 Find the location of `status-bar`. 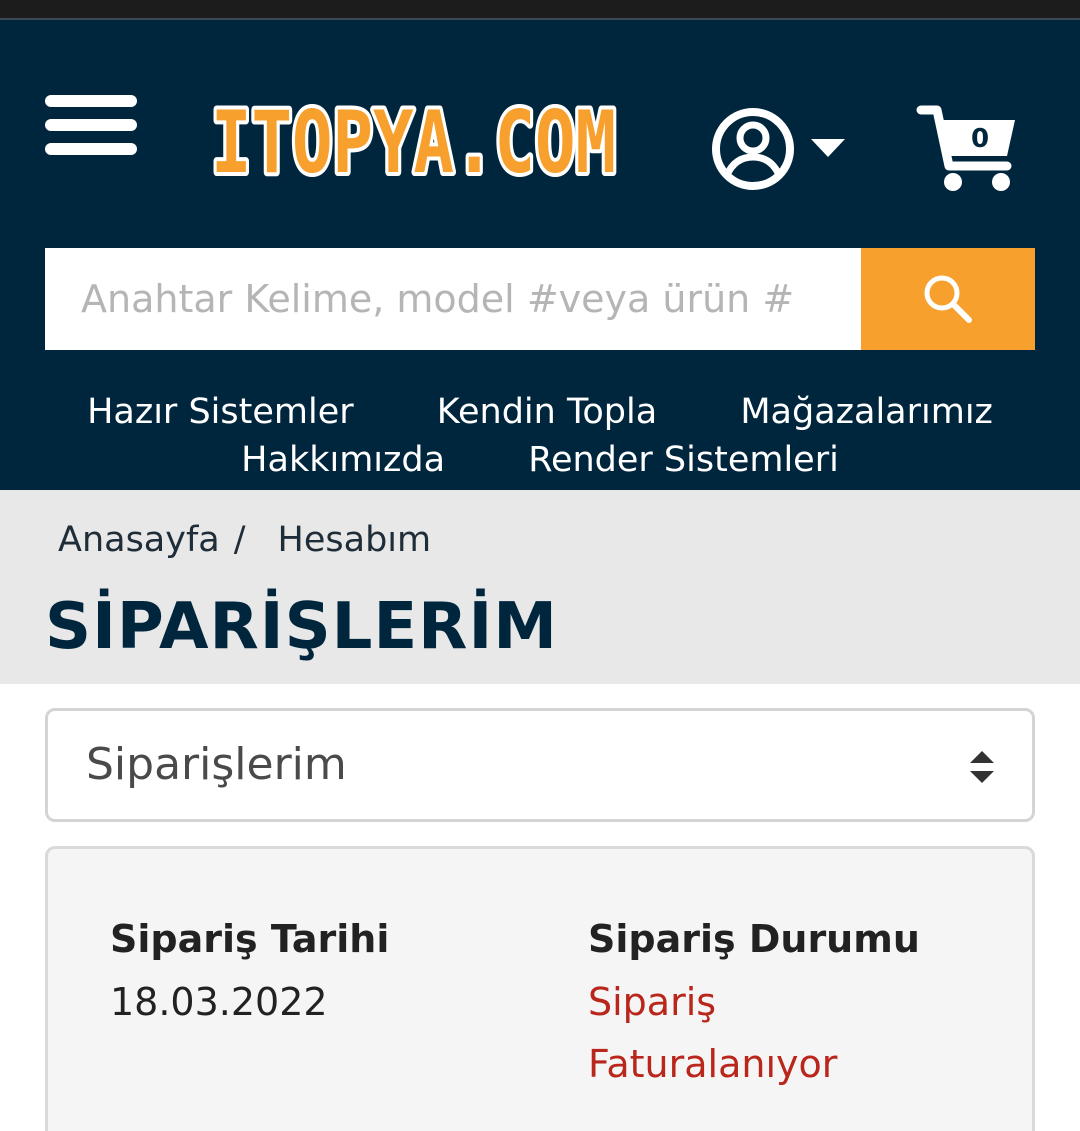

status-bar is located at coordinates (540, 9).